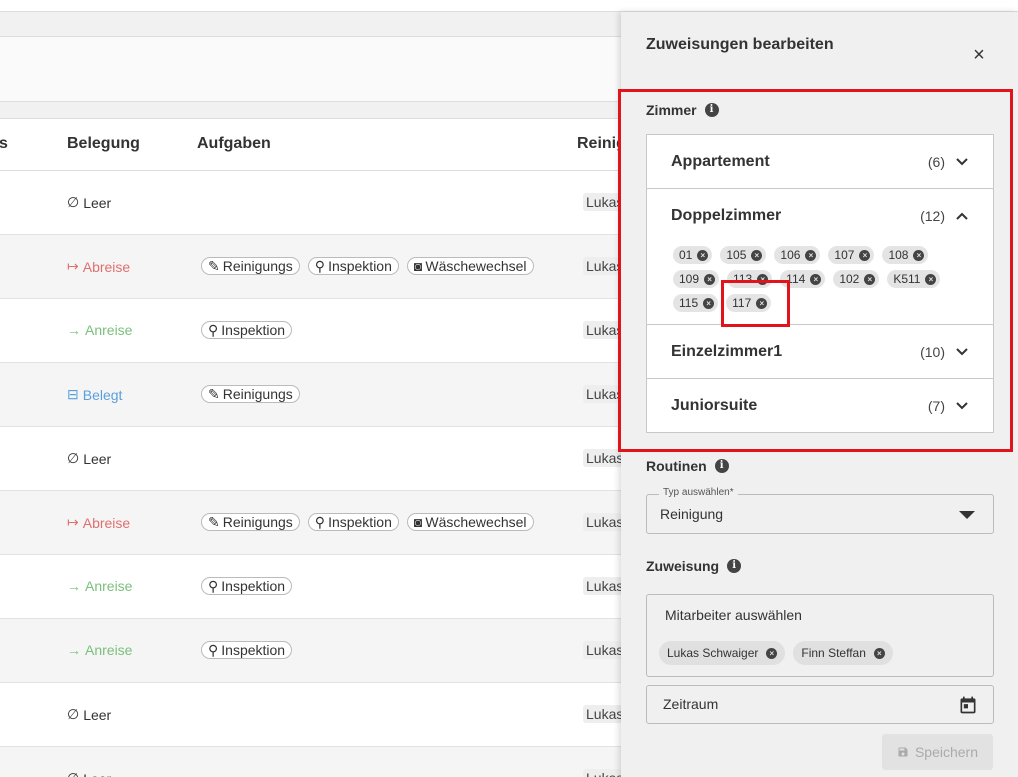 This screenshot has height=777, width=1018. What do you see at coordinates (234, 144) in the screenshot?
I see `header-tasks: Aufgaben` at bounding box center [234, 144].